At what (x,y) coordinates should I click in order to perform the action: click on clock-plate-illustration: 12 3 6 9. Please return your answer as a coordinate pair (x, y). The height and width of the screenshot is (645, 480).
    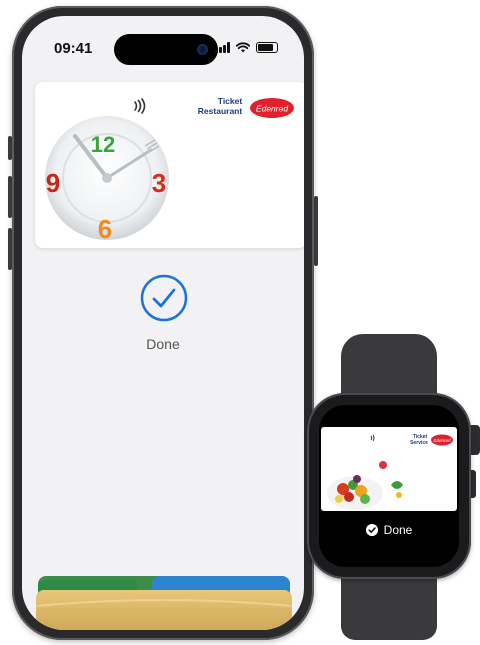
    Looking at the image, I should click on (107, 180).